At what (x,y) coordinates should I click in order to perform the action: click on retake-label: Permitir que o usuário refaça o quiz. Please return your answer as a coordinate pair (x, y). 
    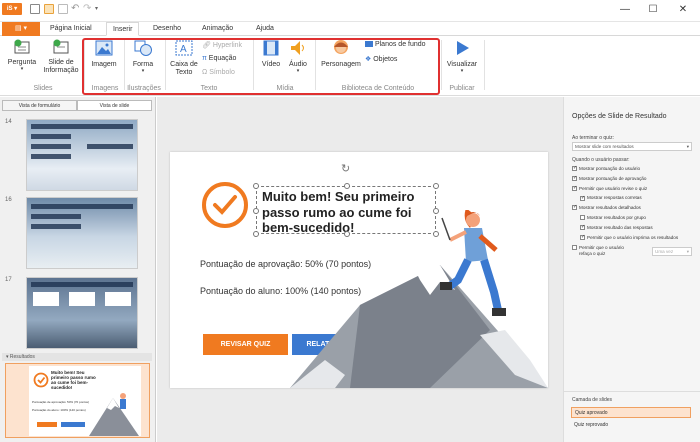
    Looking at the image, I should click on (601, 250).